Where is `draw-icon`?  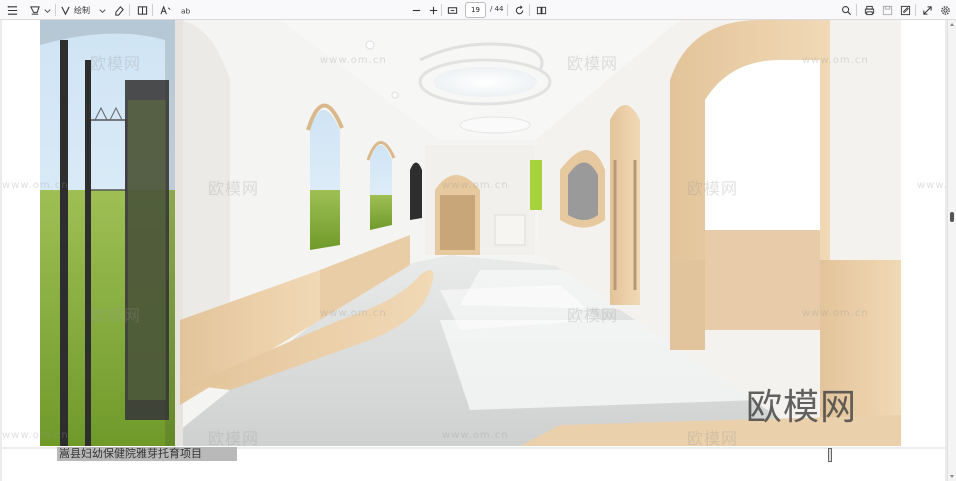 draw-icon is located at coordinates (65, 10).